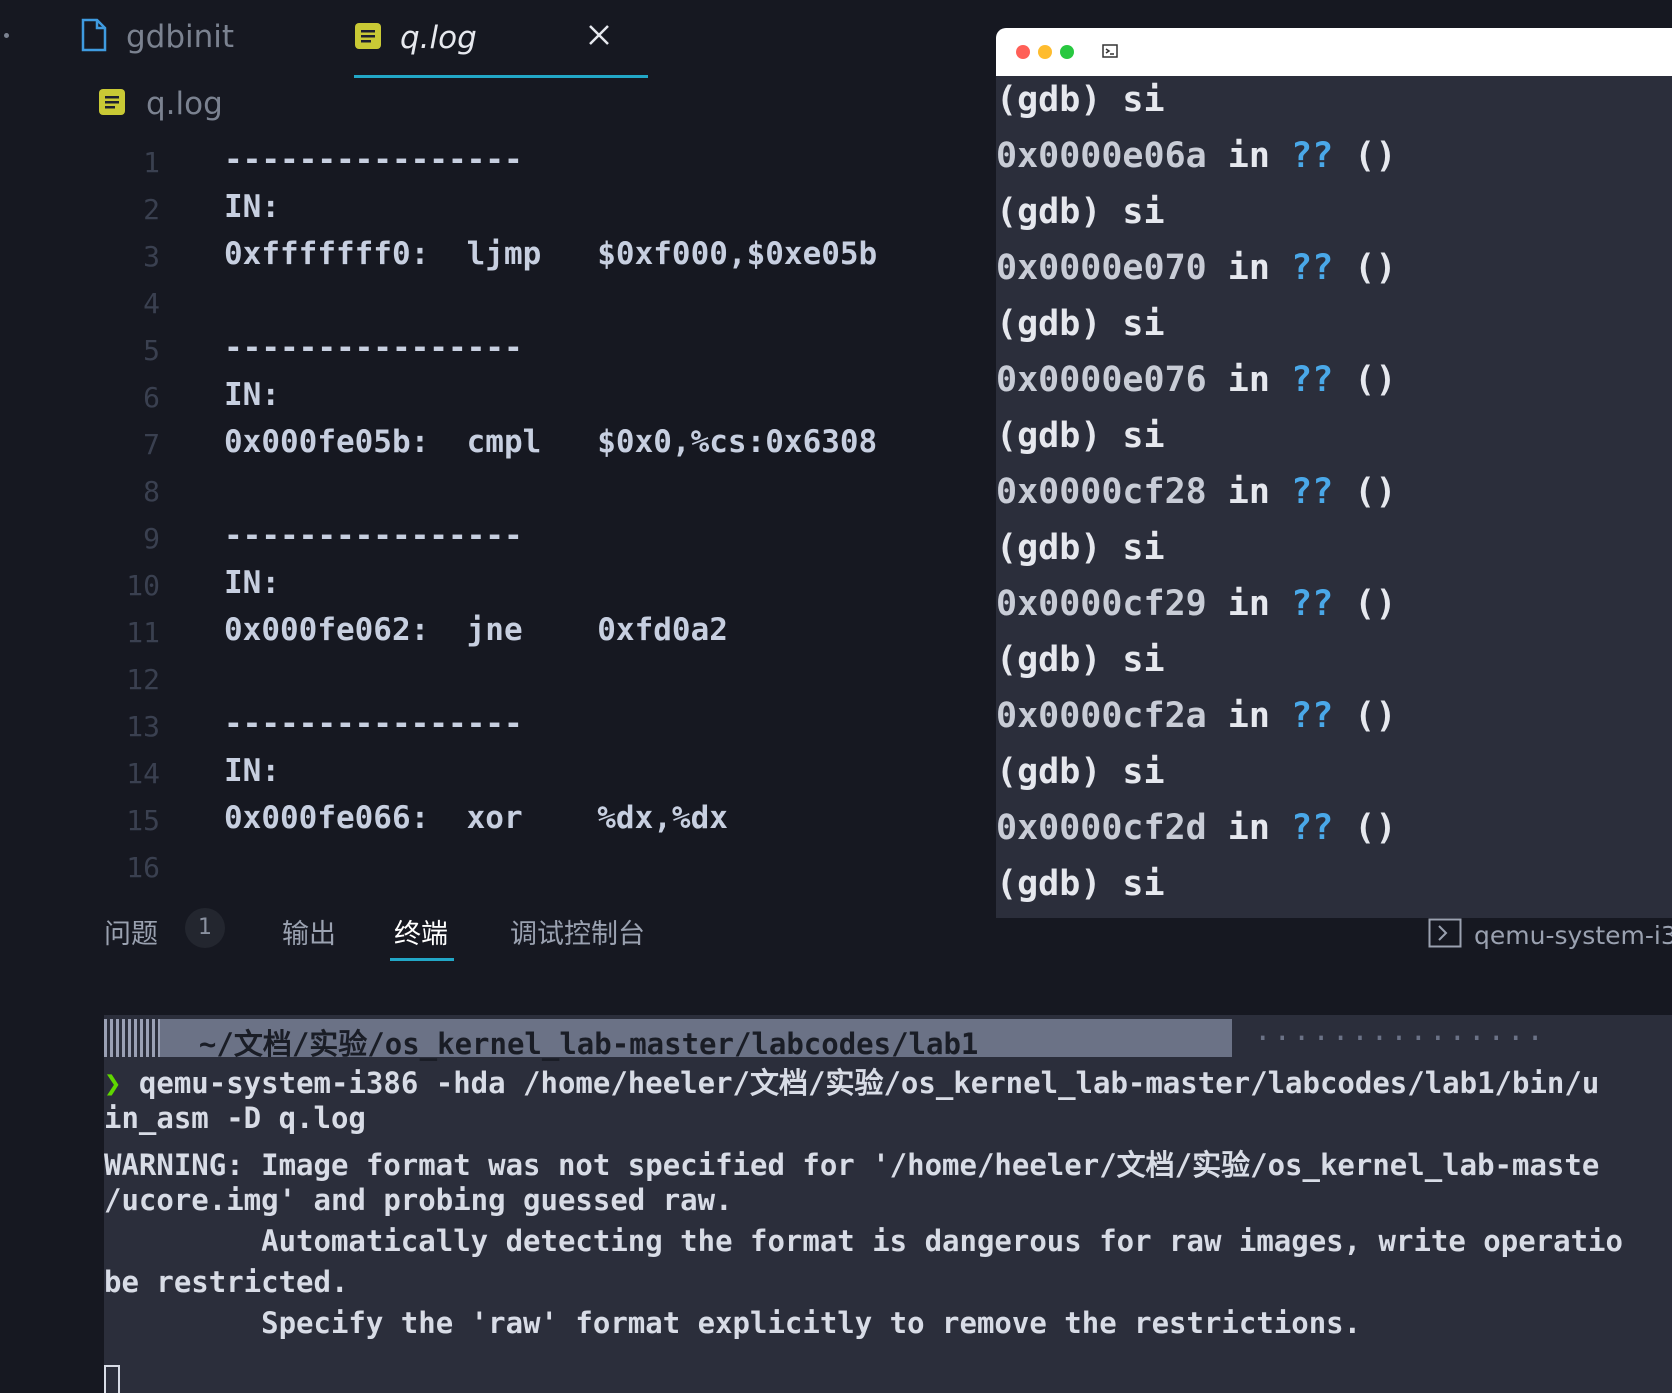 The width and height of the screenshot is (1672, 1393). I want to click on terminal-line: /ucore.img' and probing guessed raw., so click(418, 1200).